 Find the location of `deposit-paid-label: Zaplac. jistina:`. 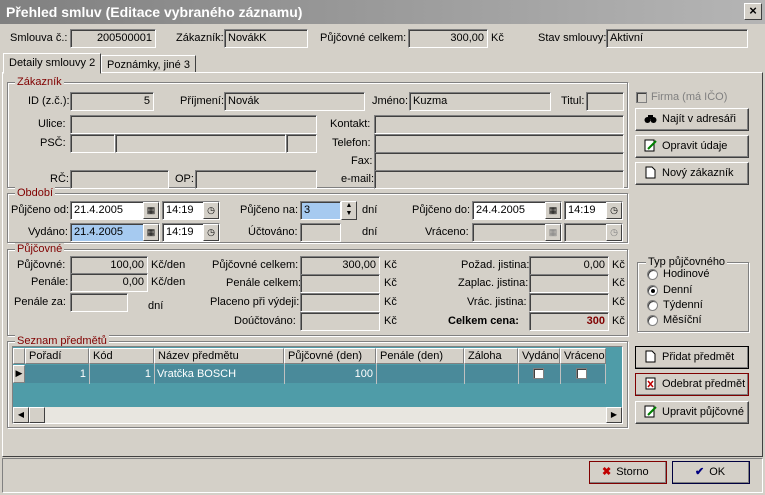

deposit-paid-label: Zaplac. jistina: is located at coordinates (493, 283).